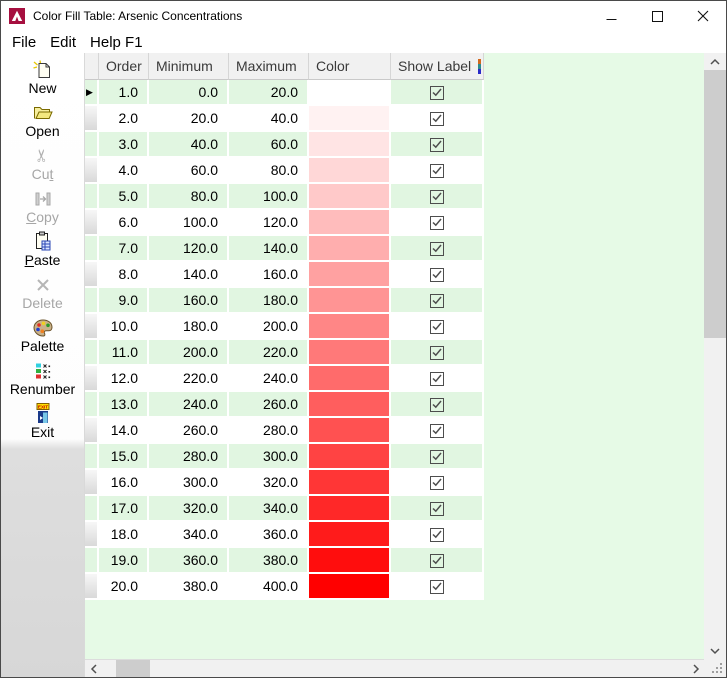 The image size is (727, 678). What do you see at coordinates (189, 405) in the screenshot?
I see `minimum-cell: 240.0` at bounding box center [189, 405].